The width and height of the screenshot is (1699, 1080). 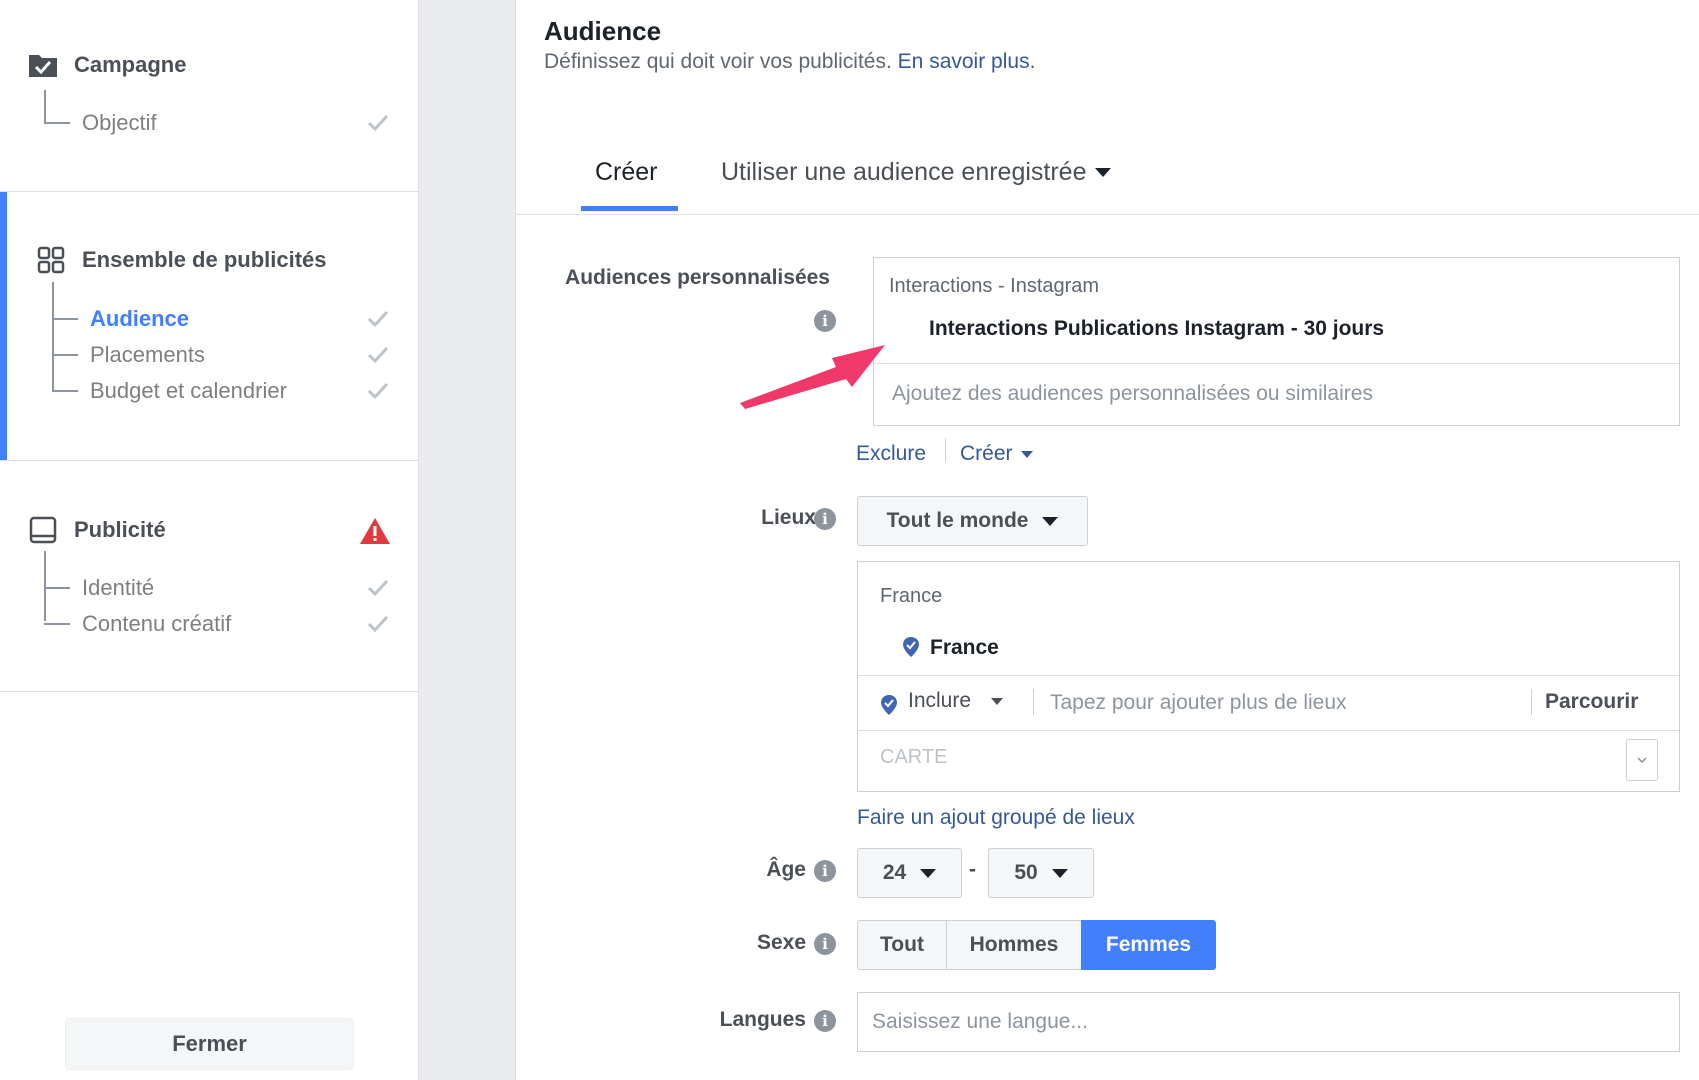 I want to click on bulk-locations-link: Faire un ajout groupé de lieux, so click(x=996, y=818).